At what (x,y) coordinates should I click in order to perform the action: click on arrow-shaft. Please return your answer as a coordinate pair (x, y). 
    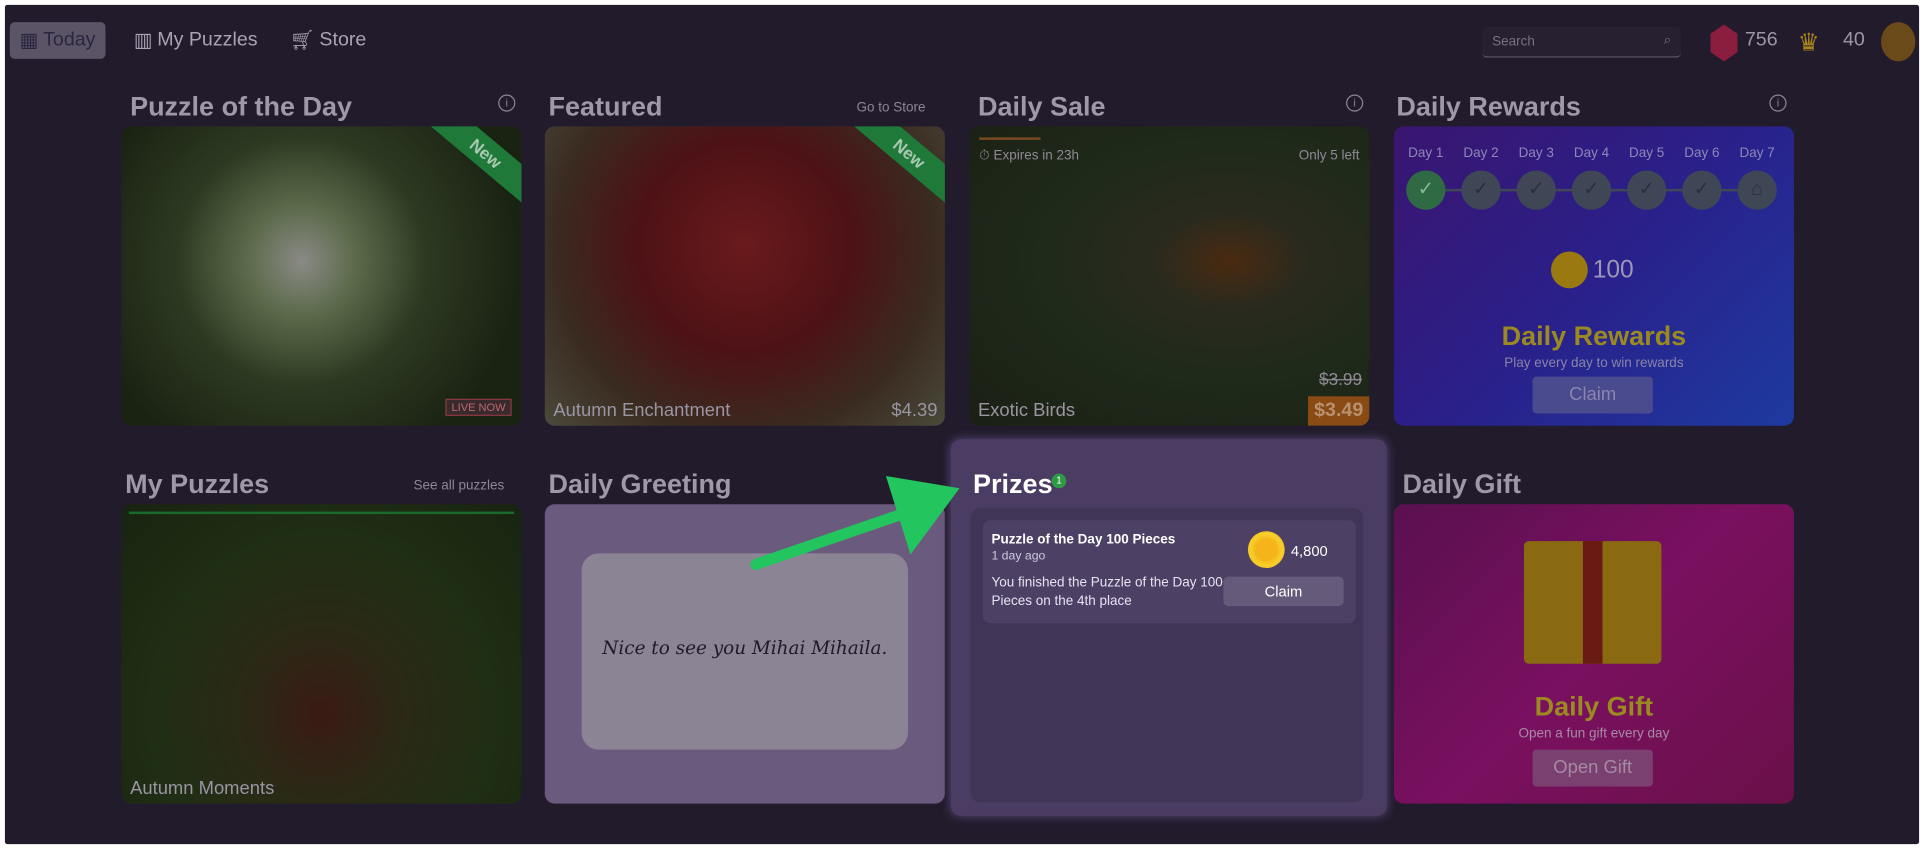
    Looking at the image, I should click on (834, 537).